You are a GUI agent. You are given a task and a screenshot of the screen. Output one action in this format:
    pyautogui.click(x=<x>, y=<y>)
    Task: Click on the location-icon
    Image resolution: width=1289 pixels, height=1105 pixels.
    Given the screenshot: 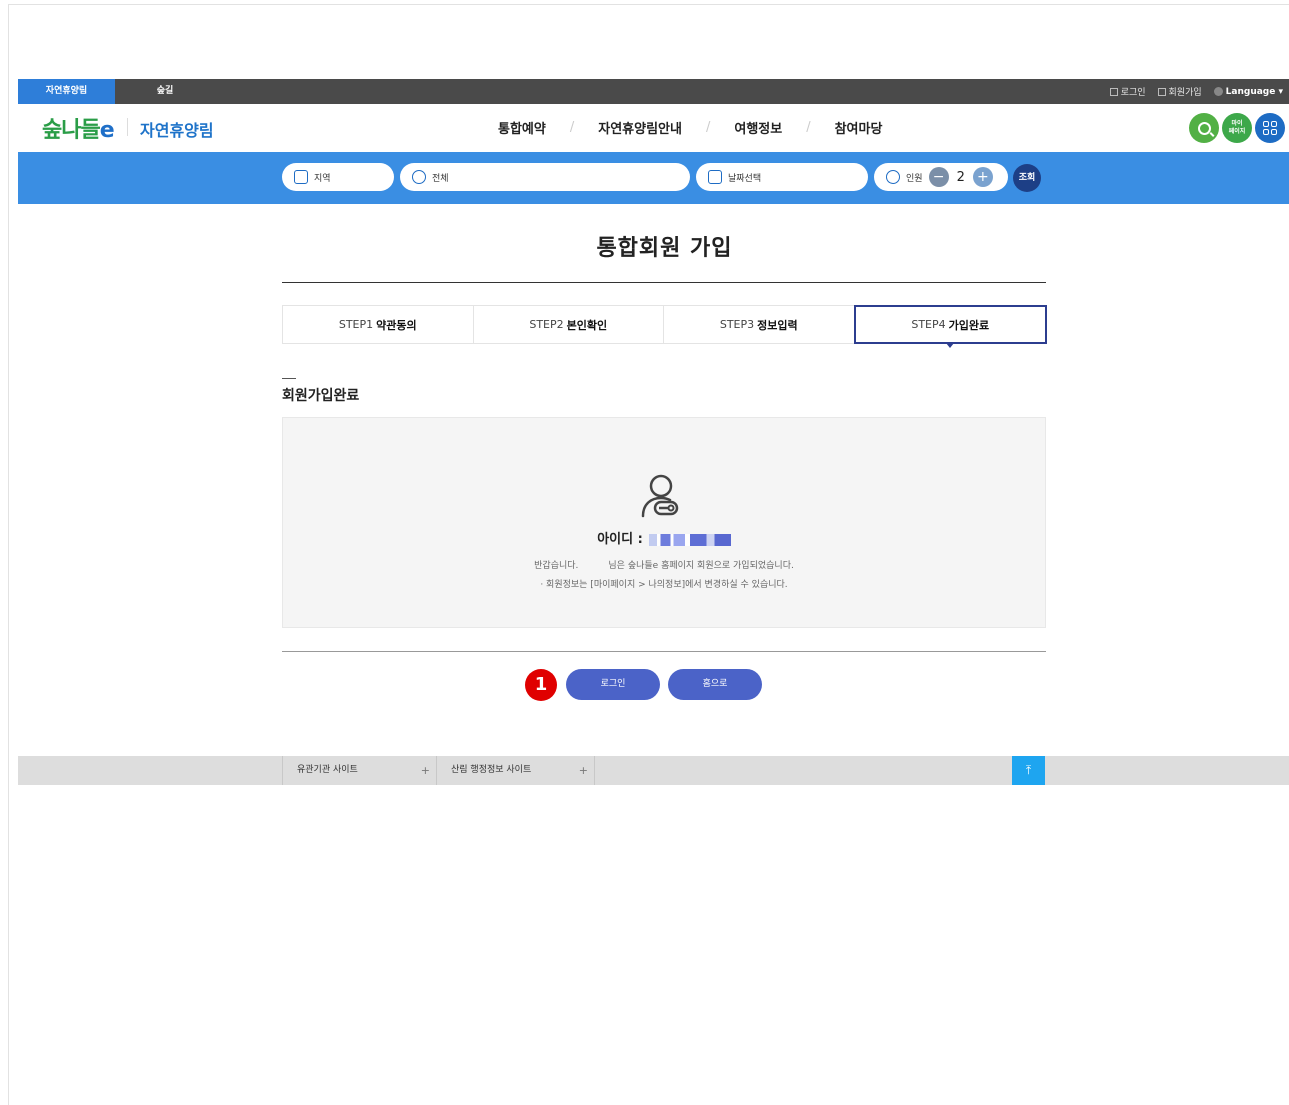 What is the action you would take?
    pyautogui.click(x=419, y=177)
    